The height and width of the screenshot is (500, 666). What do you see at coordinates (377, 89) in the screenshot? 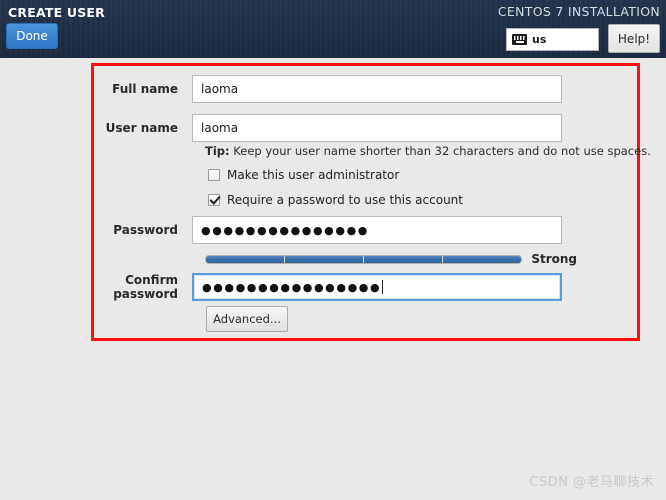
I see `full-name-input: laoma` at bounding box center [377, 89].